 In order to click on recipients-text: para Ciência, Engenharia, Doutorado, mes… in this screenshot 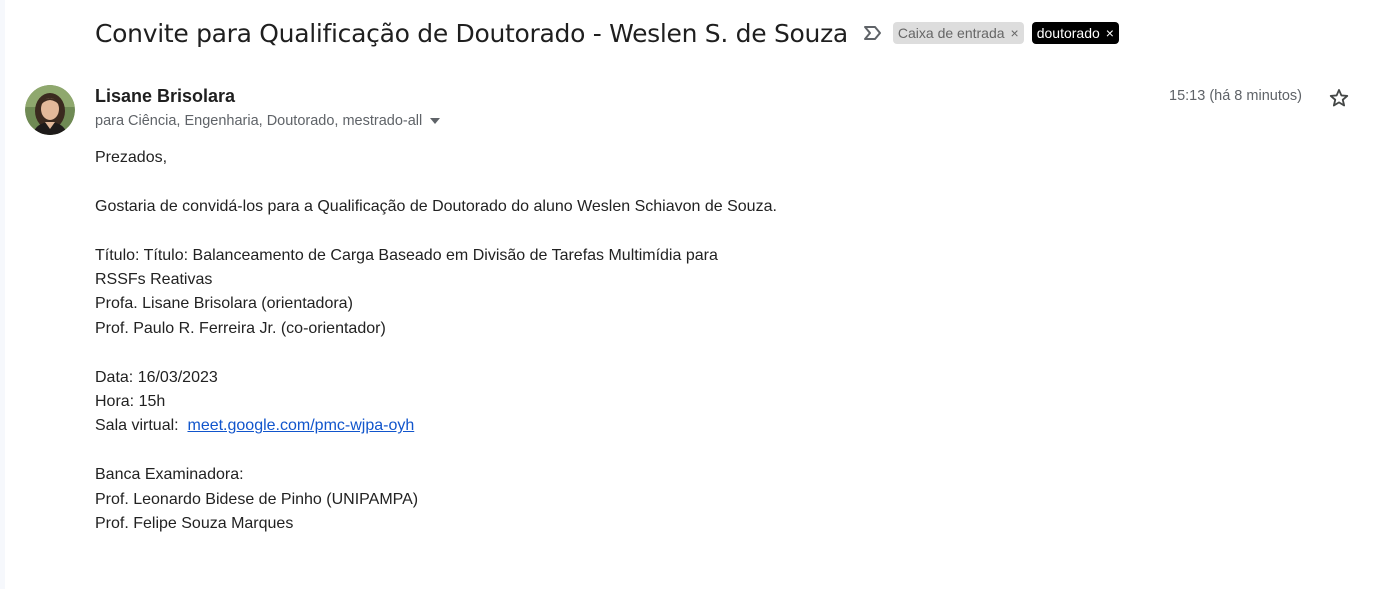, I will do `click(259, 121)`.